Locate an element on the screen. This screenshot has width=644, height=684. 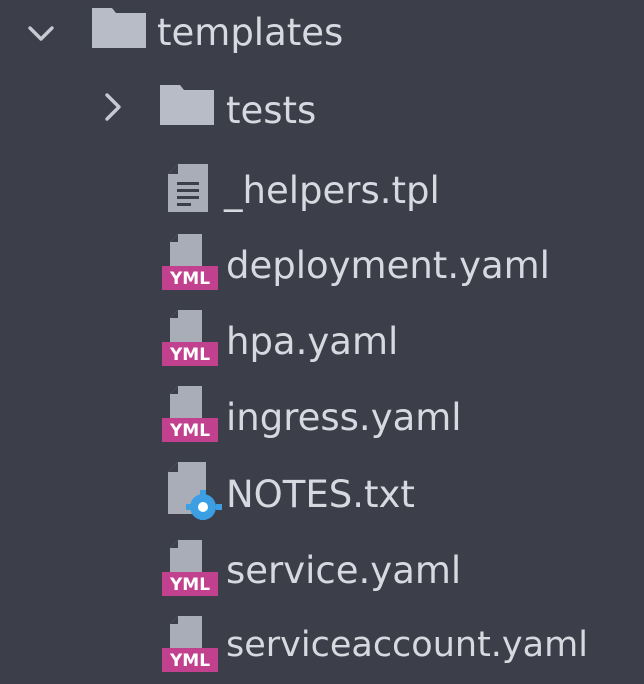
chevron-right-icon is located at coordinates (113, 107).